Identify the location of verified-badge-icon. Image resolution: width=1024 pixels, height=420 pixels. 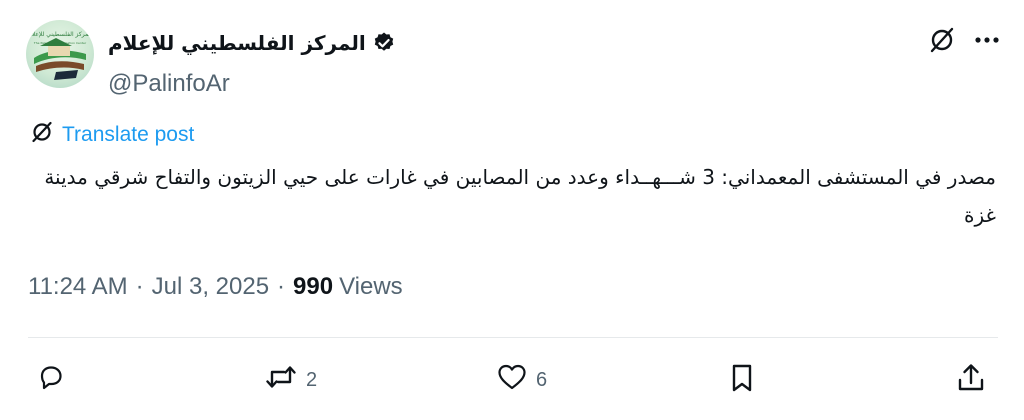
(384, 43).